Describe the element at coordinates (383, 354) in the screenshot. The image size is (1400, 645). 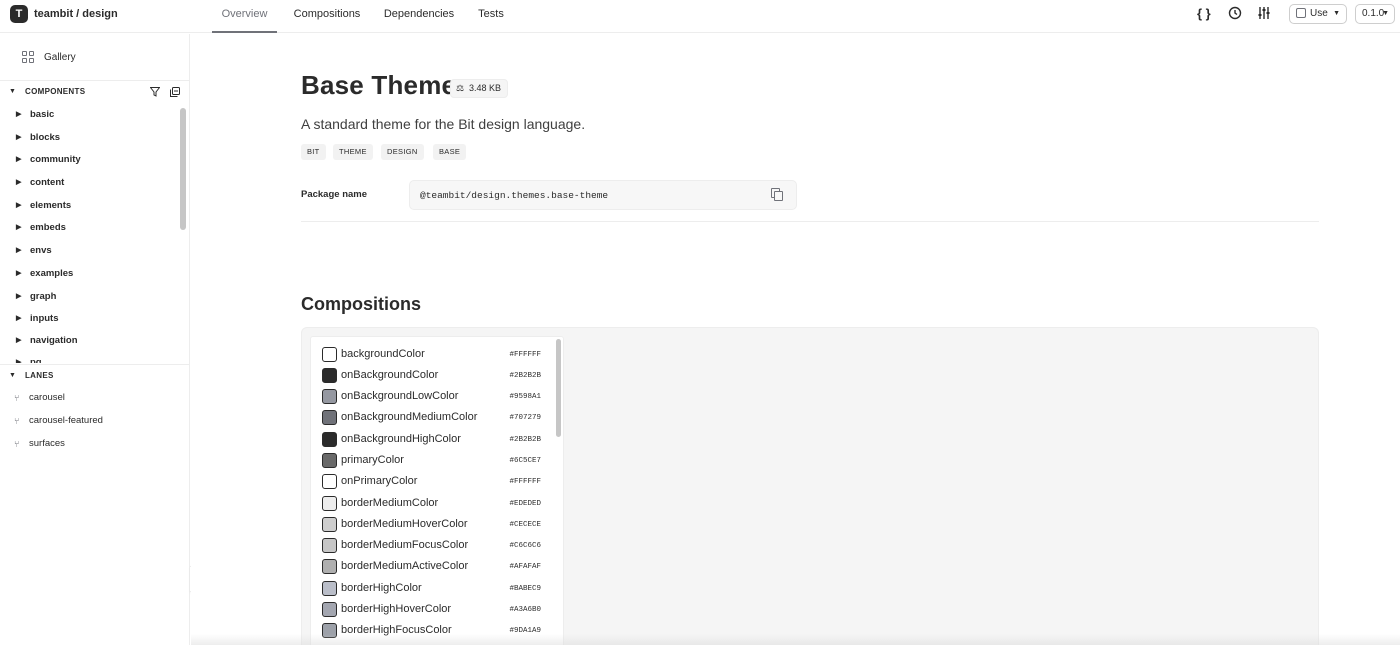
I see `color-name: backgroundColor` at that location.